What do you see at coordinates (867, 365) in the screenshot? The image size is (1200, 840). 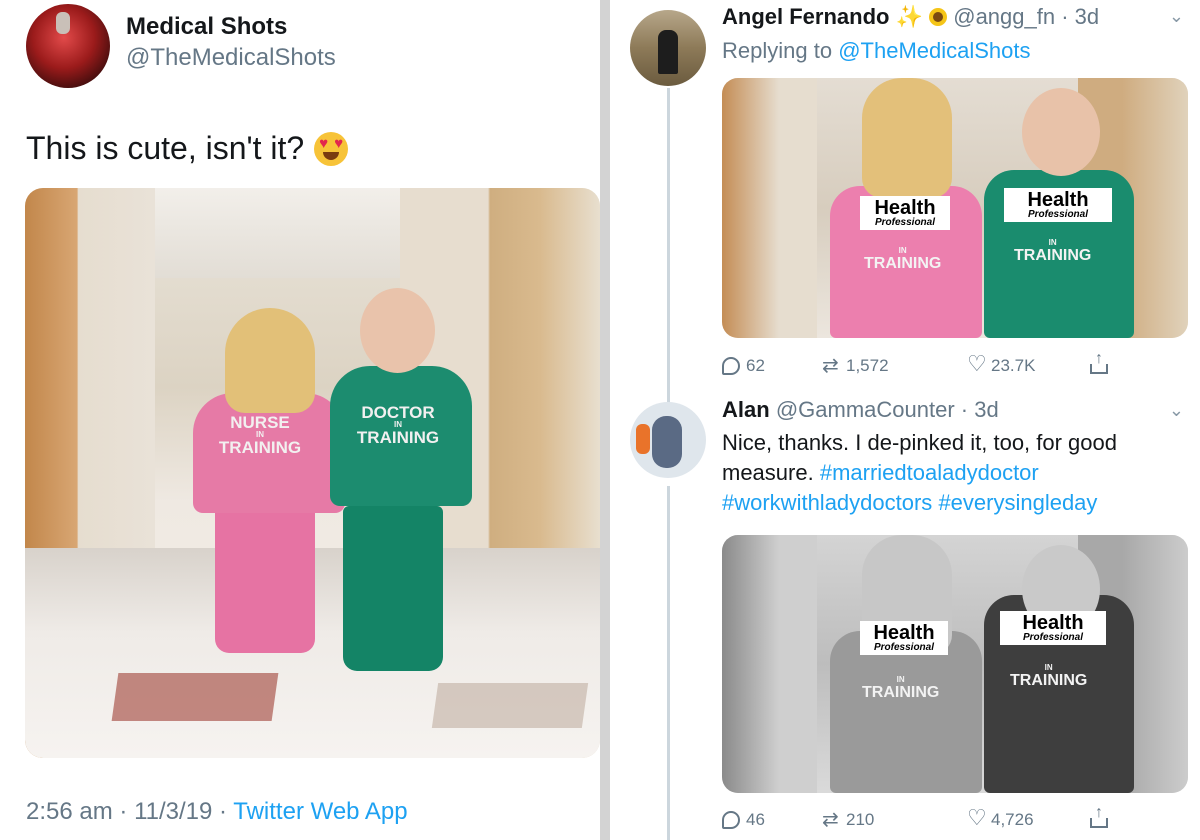 I see `retweet-count: 1,572` at bounding box center [867, 365].